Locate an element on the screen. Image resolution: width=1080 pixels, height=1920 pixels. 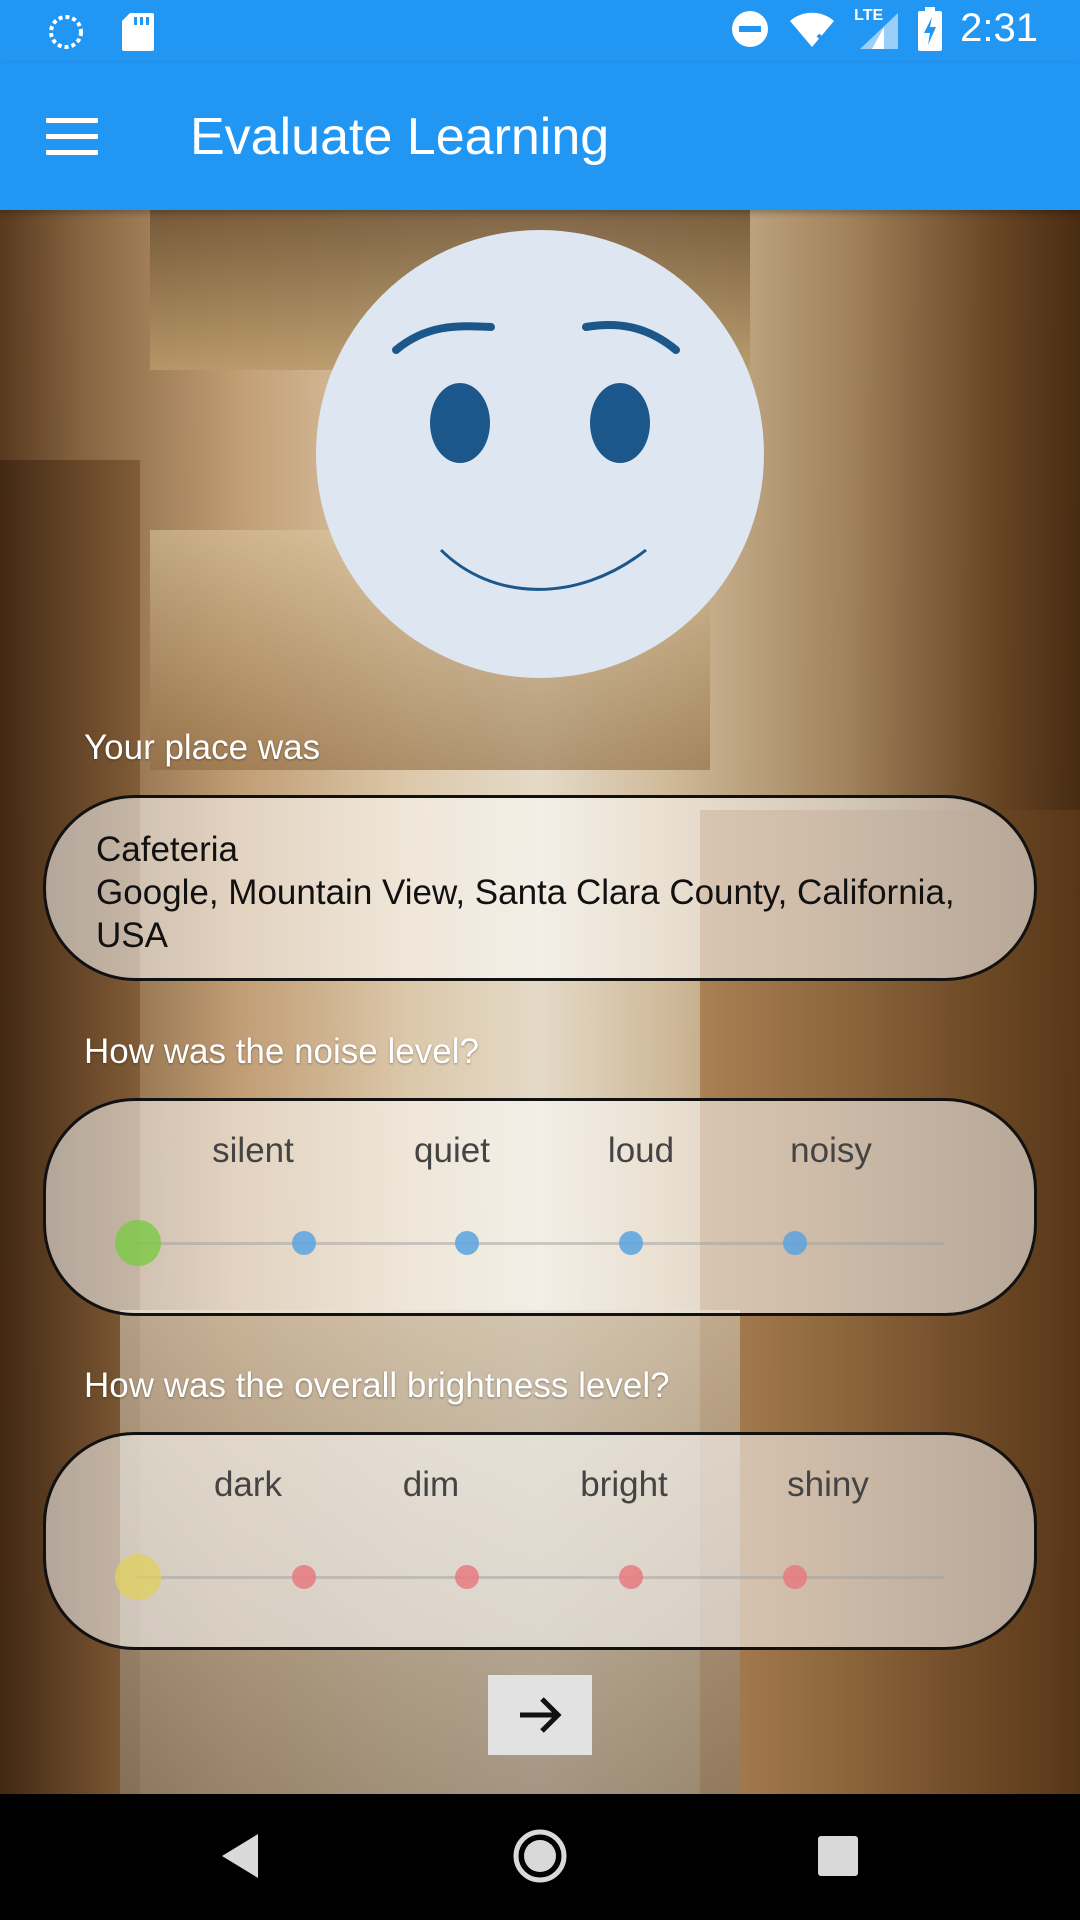
brightness-option-shiny: shiny is located at coordinates (828, 1484).